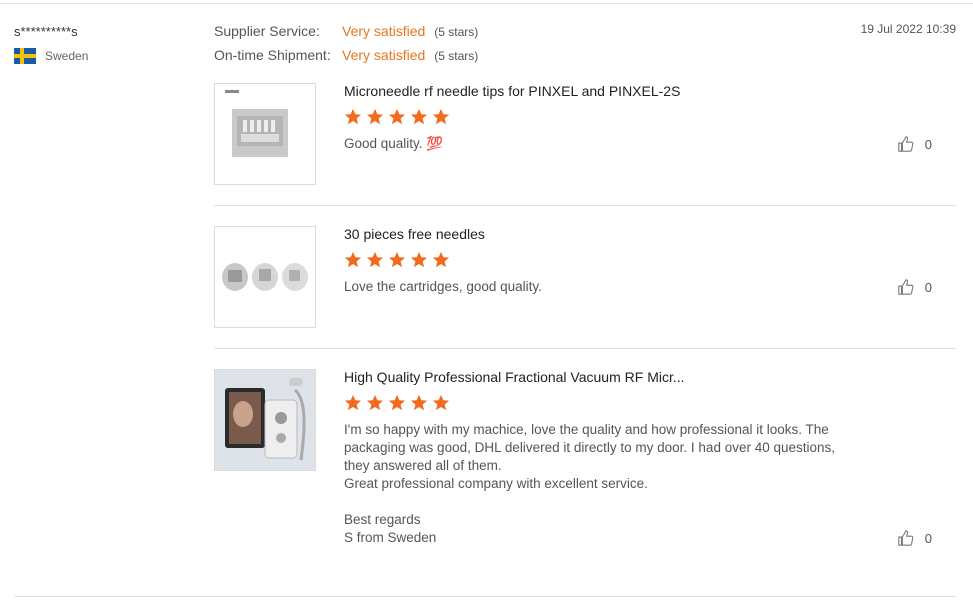  I want to click on top-divider, so click(486, 3).